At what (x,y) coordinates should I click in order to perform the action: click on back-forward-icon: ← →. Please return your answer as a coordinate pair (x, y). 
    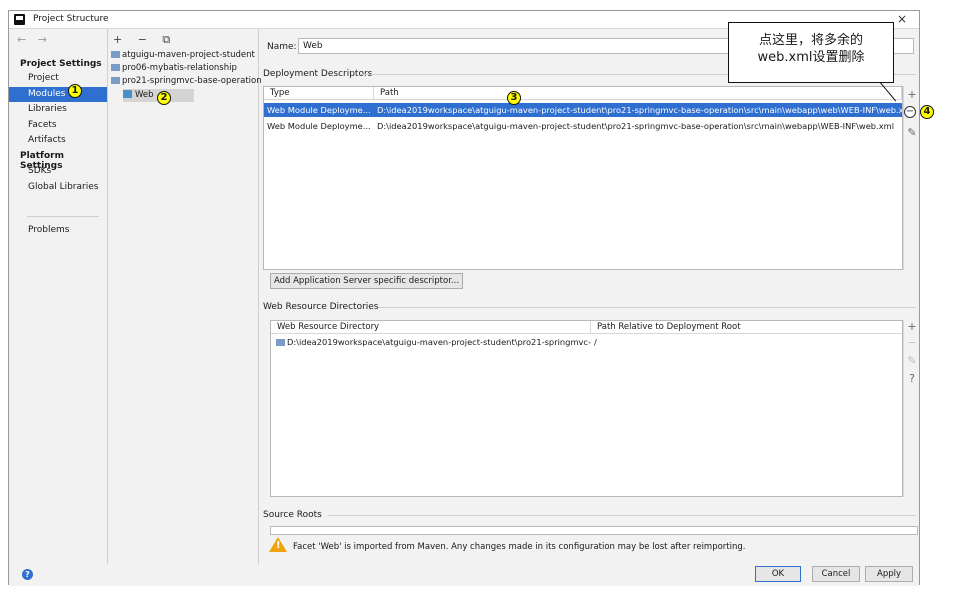
    Looking at the image, I should click on (34, 39).